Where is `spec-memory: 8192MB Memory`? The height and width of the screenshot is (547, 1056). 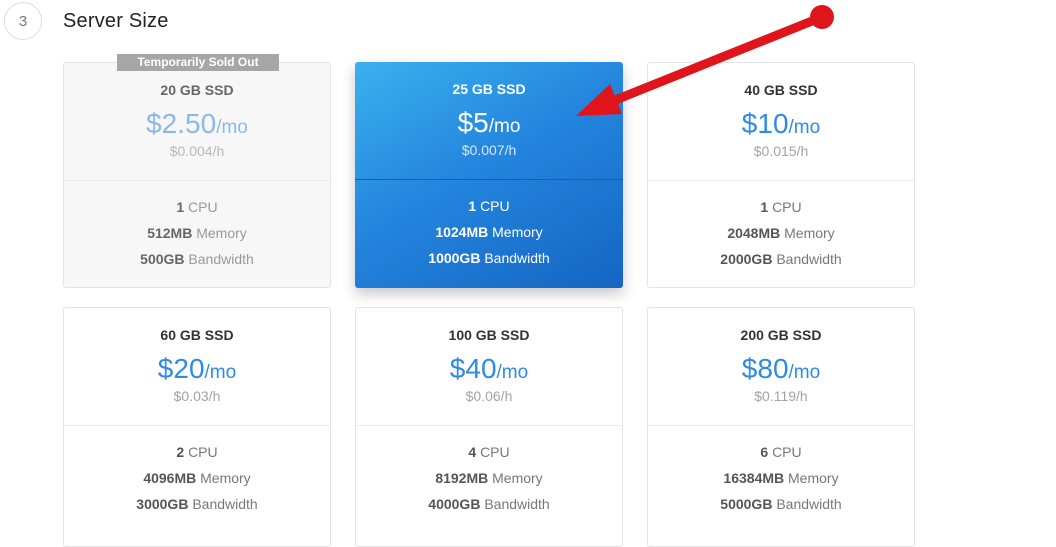 spec-memory: 8192MB Memory is located at coordinates (489, 478).